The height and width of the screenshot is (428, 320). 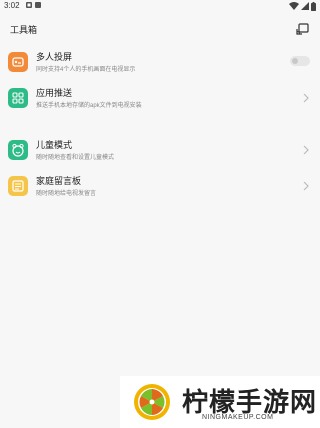 I want to click on child-face-icon, so click(x=18, y=150).